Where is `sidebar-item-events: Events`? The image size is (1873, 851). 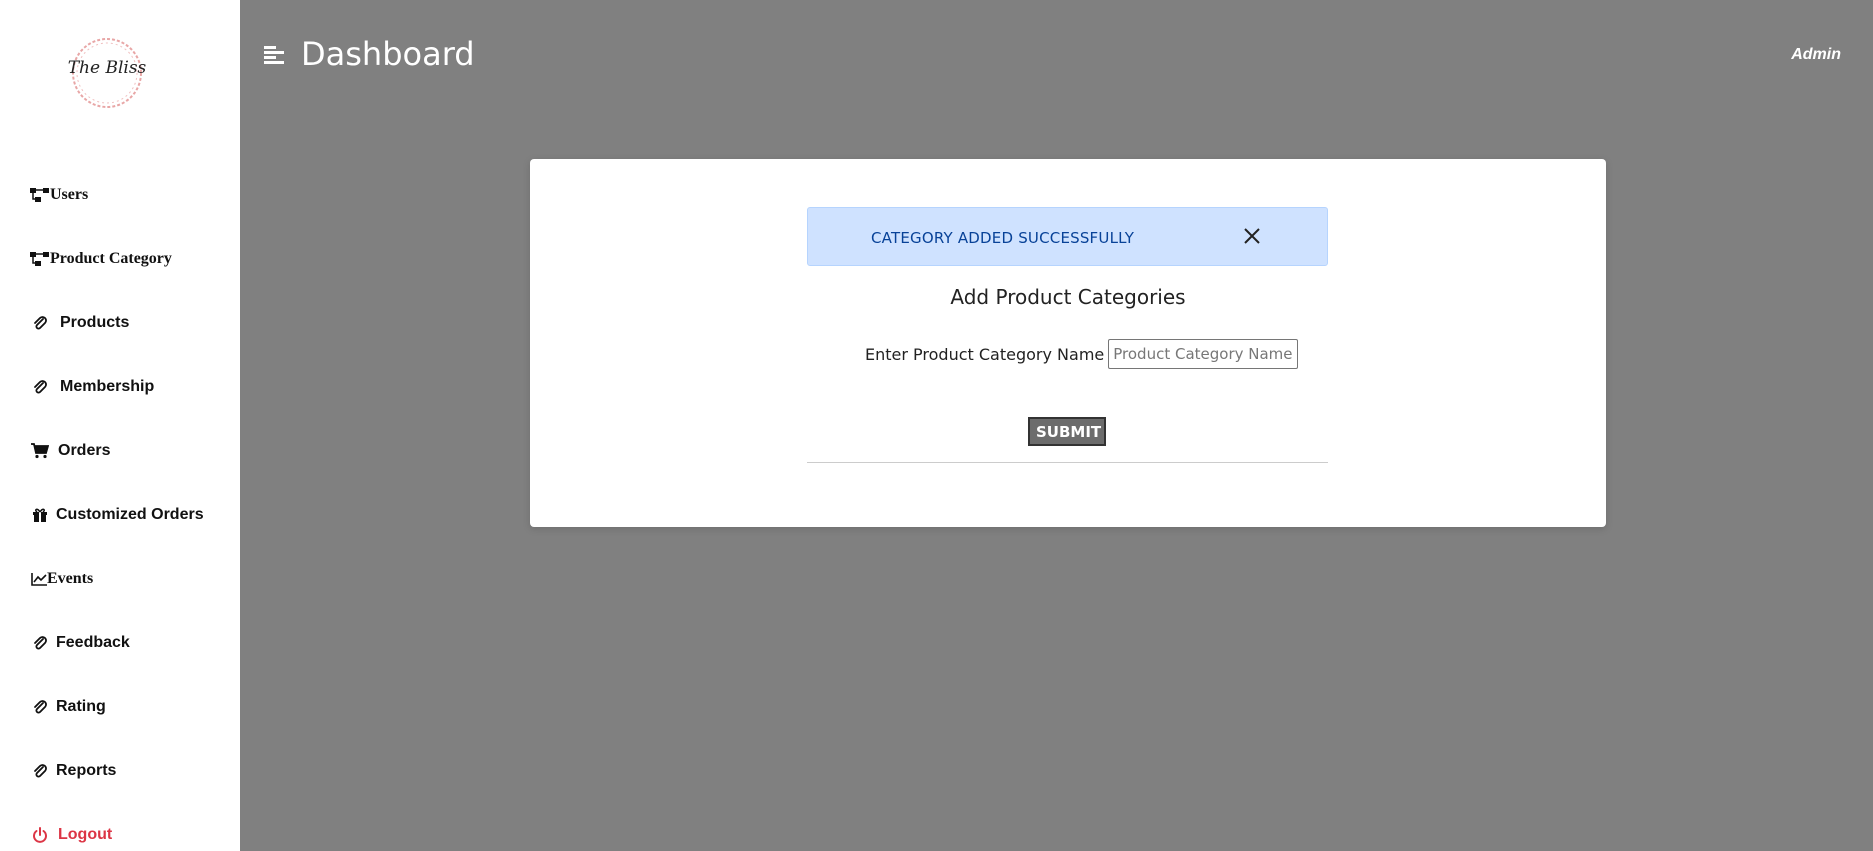
sidebar-item-events: Events is located at coordinates (61, 579).